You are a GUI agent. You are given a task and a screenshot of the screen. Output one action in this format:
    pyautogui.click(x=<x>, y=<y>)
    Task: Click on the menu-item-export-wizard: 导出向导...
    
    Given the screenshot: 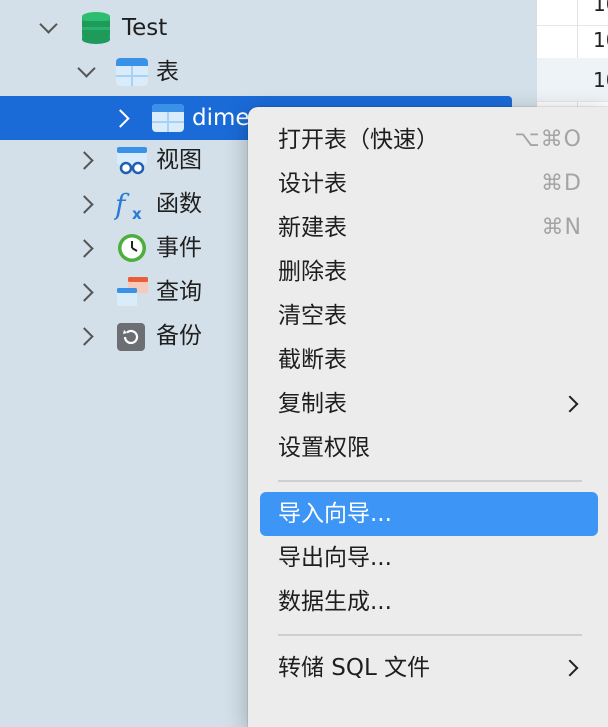 What is the action you would take?
    pyautogui.click(x=429, y=558)
    